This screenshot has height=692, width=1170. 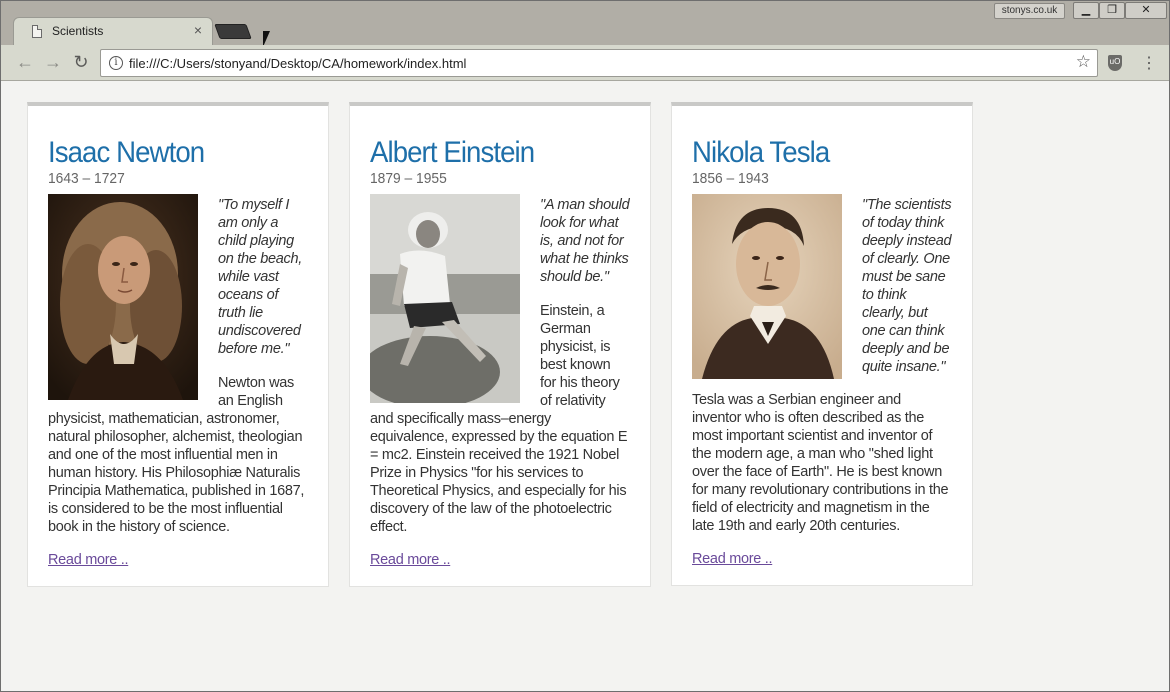 What do you see at coordinates (113, 31) in the screenshot?
I see `tab-scientists: Scientists ×` at bounding box center [113, 31].